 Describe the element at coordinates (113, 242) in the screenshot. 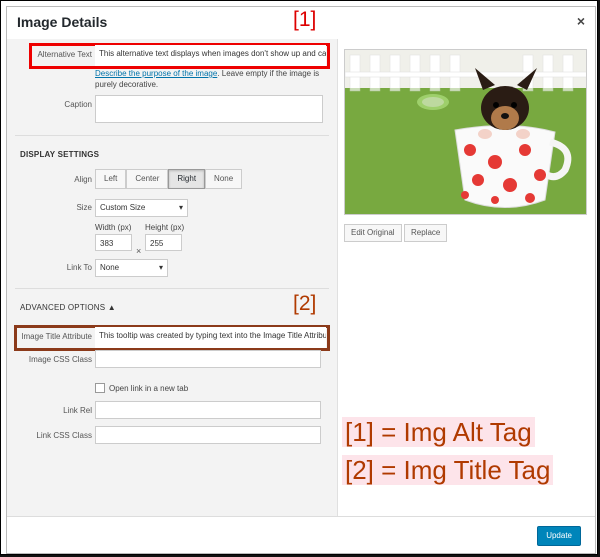

I see `width-input: 383` at that location.